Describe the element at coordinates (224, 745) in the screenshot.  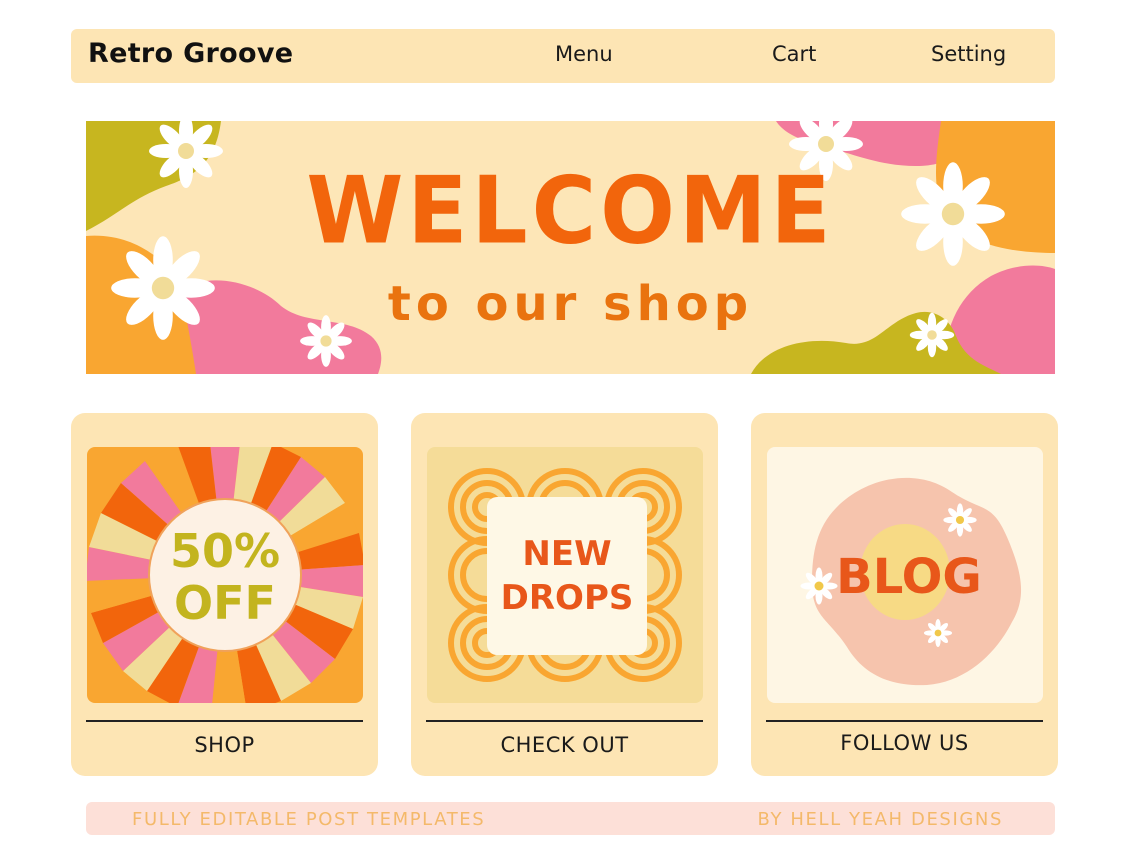
I see `shop-label: SHOP` at that location.